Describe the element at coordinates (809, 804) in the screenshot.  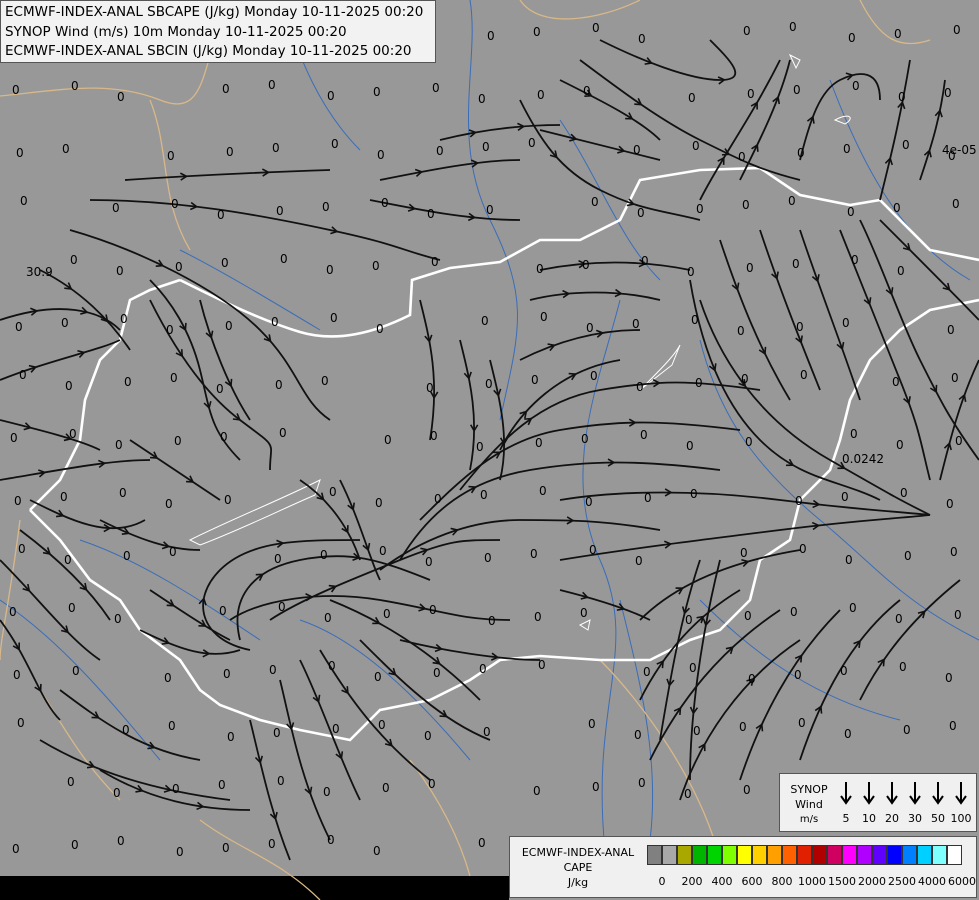
I see `wind-legend-label: SYNOP Wind m/s` at that location.